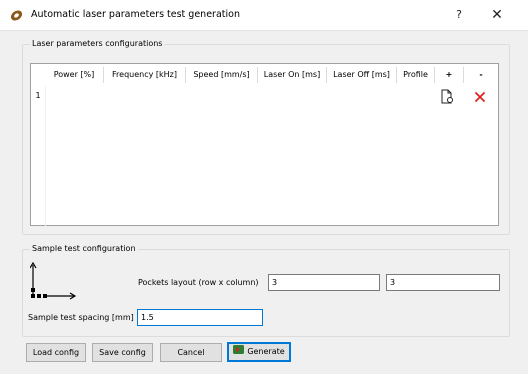 Image resolution: width=528 pixels, height=374 pixels. I want to click on help-button: ?, so click(459, 15).